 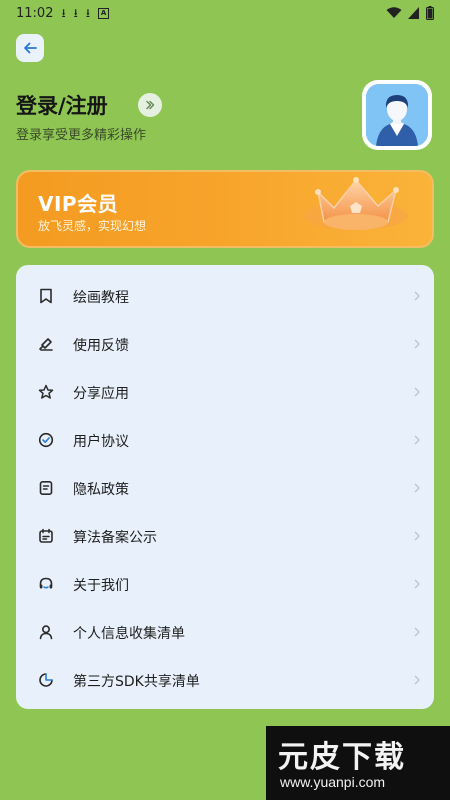 What do you see at coordinates (225, 344) in the screenshot?
I see `menu-item-feedback: 使用反馈` at bounding box center [225, 344].